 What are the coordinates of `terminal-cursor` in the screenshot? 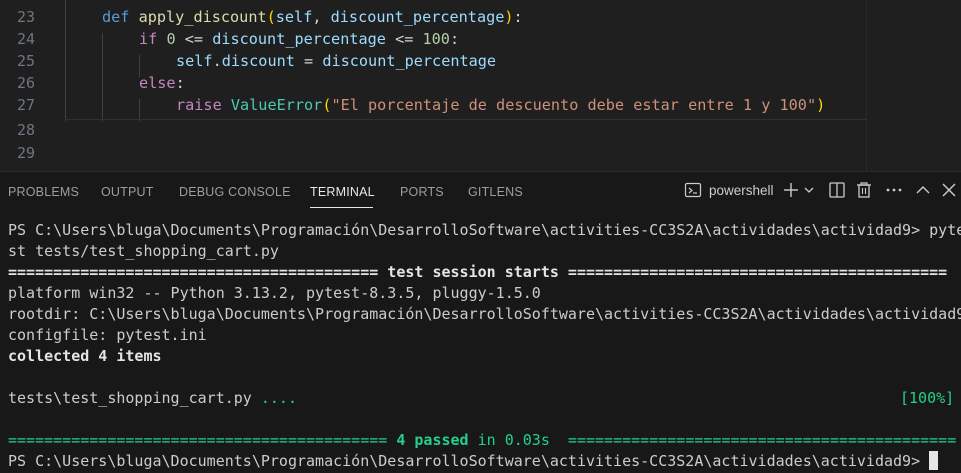 It's located at (934, 460).